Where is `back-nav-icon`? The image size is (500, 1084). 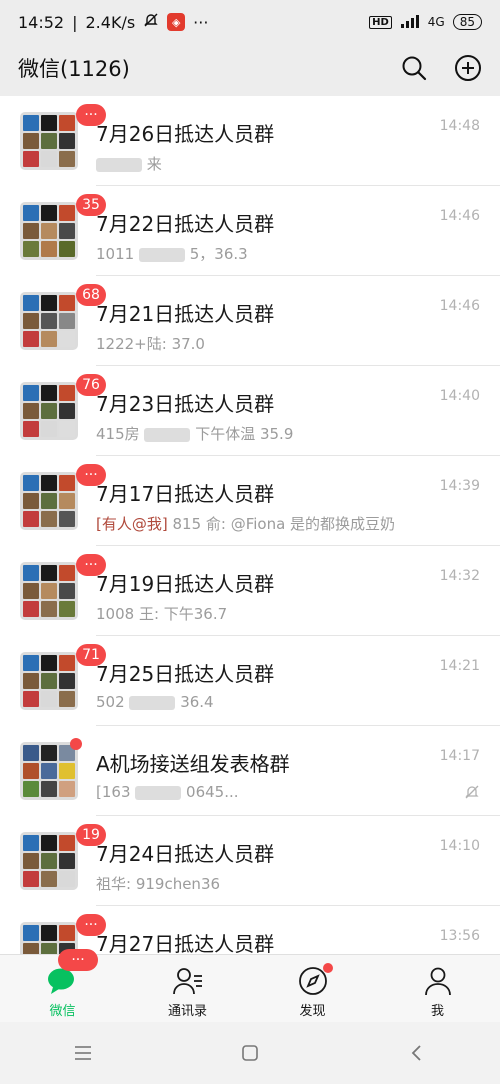 back-nav-icon is located at coordinates (417, 1053).